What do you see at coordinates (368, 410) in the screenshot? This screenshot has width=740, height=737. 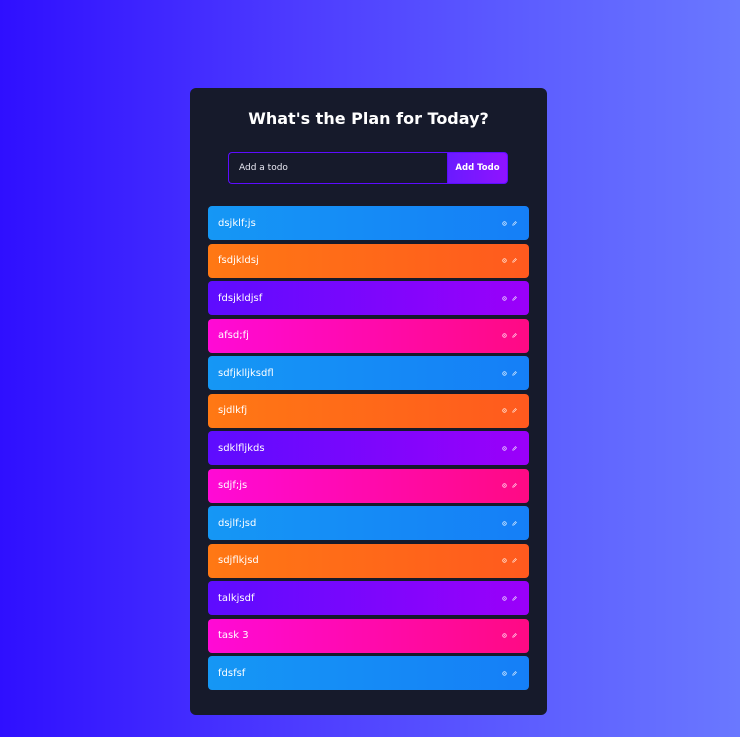 I see `todo-row: sjdlkfj` at bounding box center [368, 410].